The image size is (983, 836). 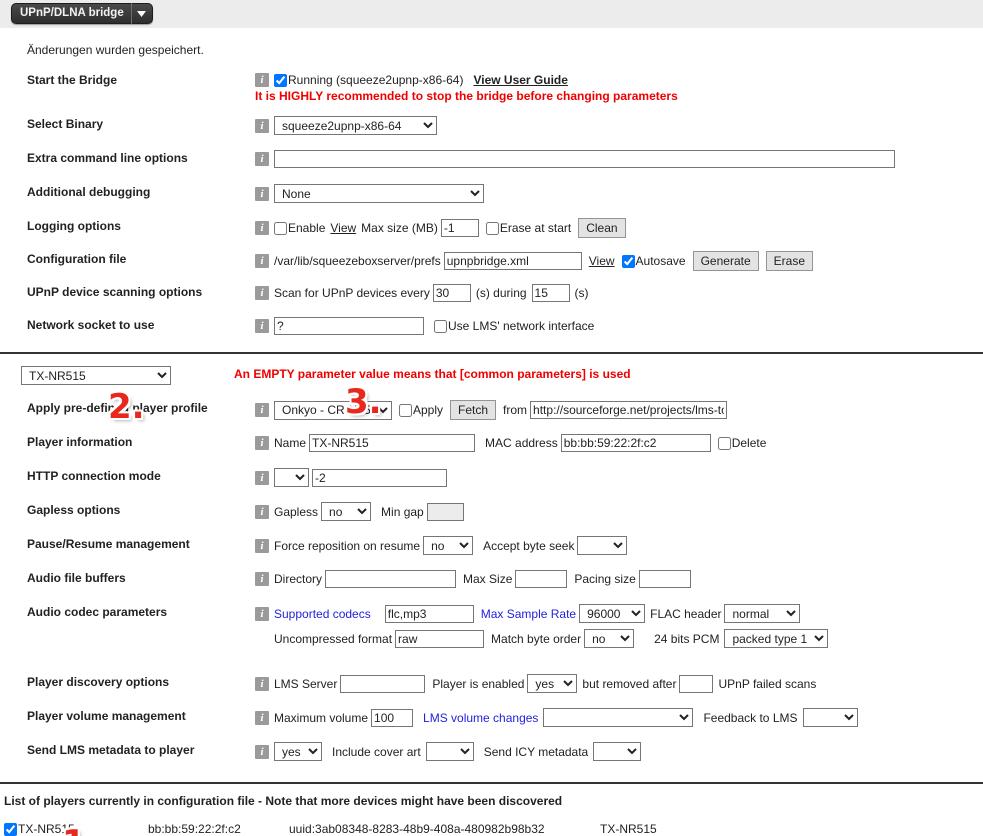 I want to click on logging-view-link: View, so click(x=343, y=228).